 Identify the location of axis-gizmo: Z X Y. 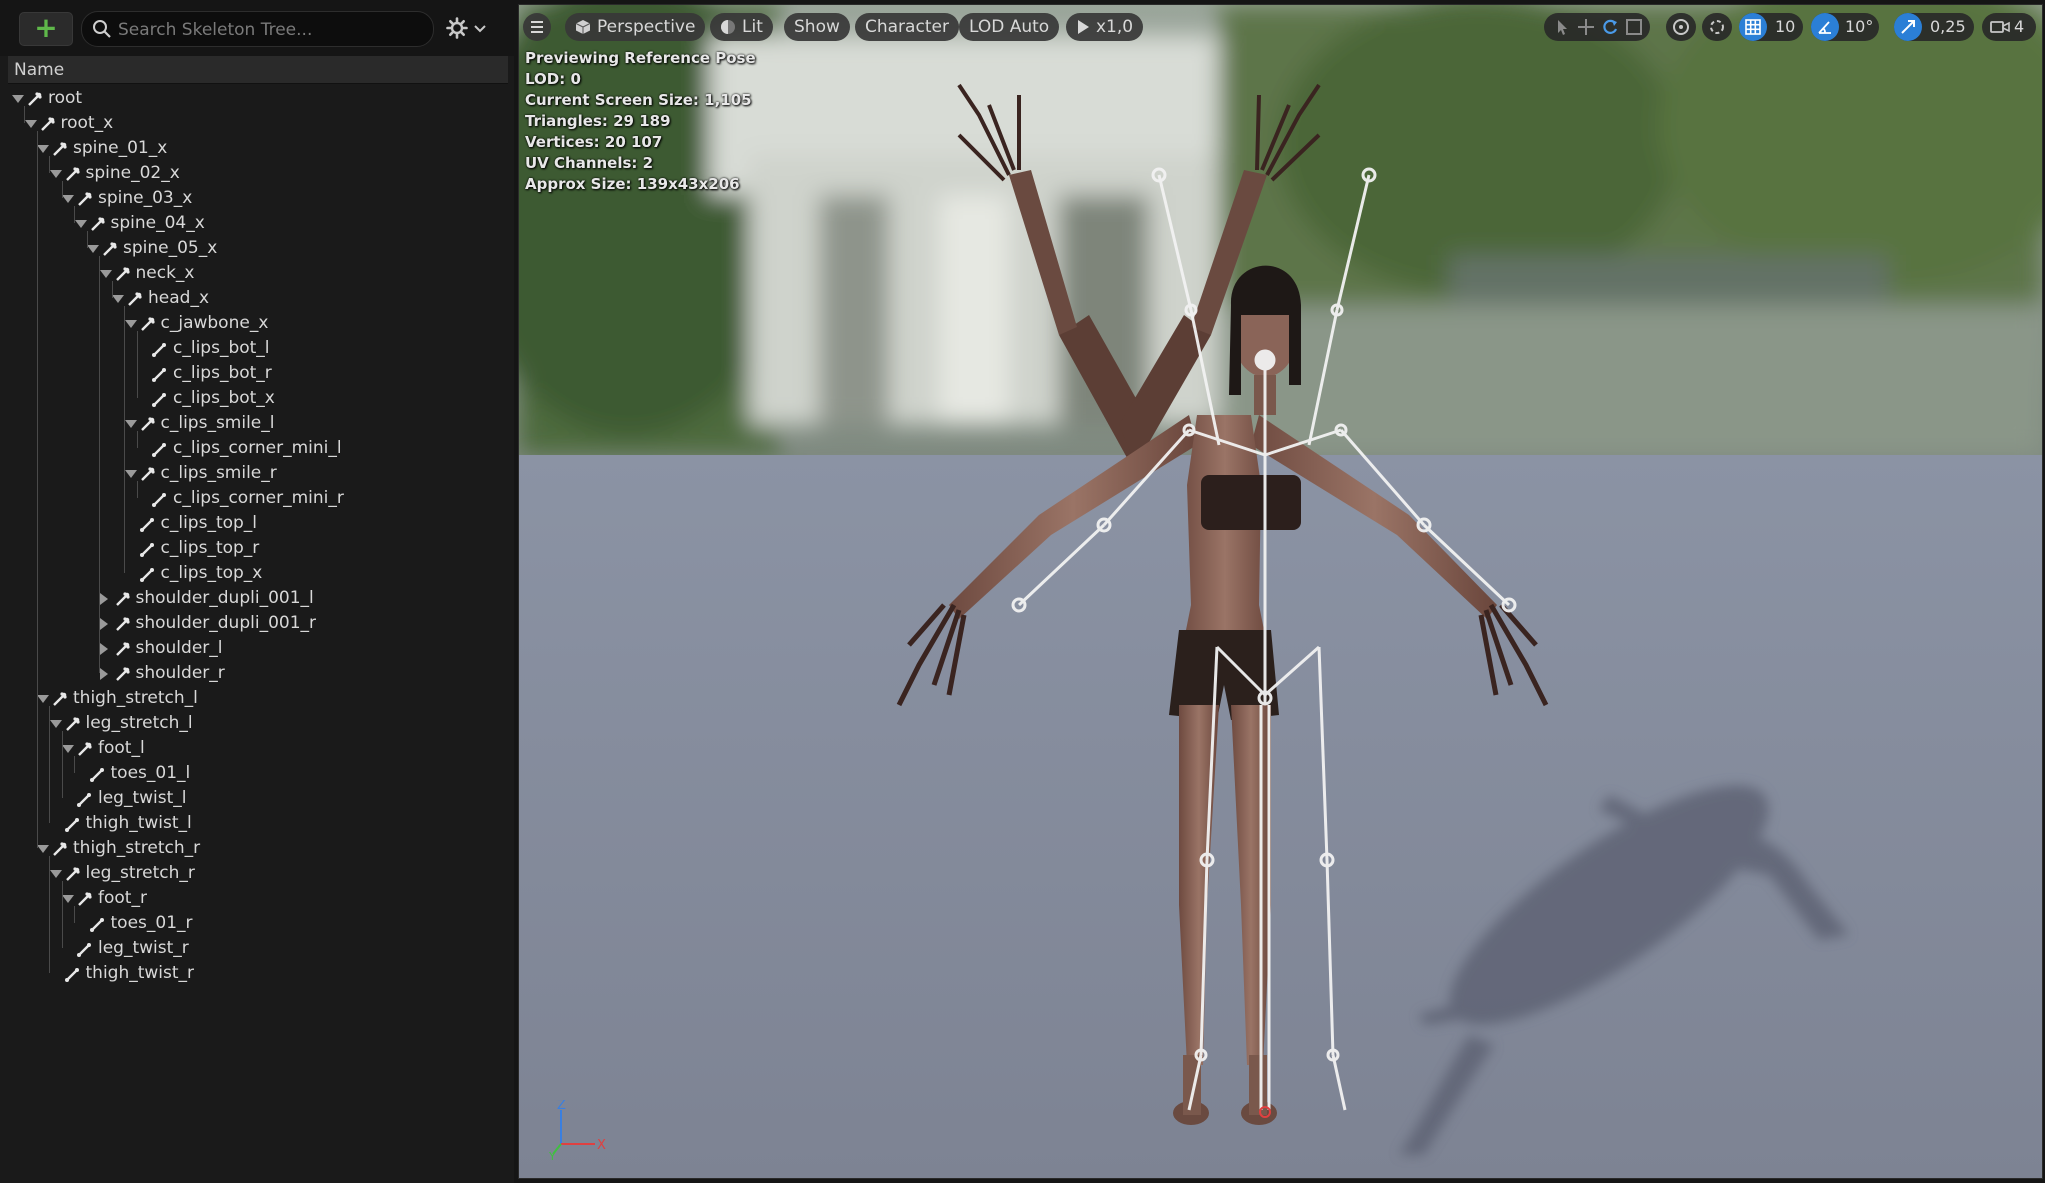
(577, 1130).